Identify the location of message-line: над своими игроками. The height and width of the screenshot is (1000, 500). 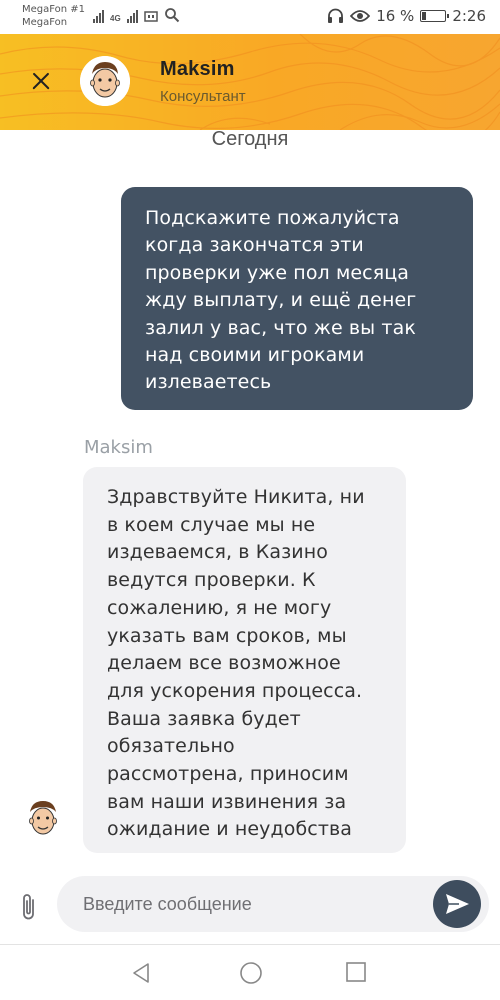
(255, 355).